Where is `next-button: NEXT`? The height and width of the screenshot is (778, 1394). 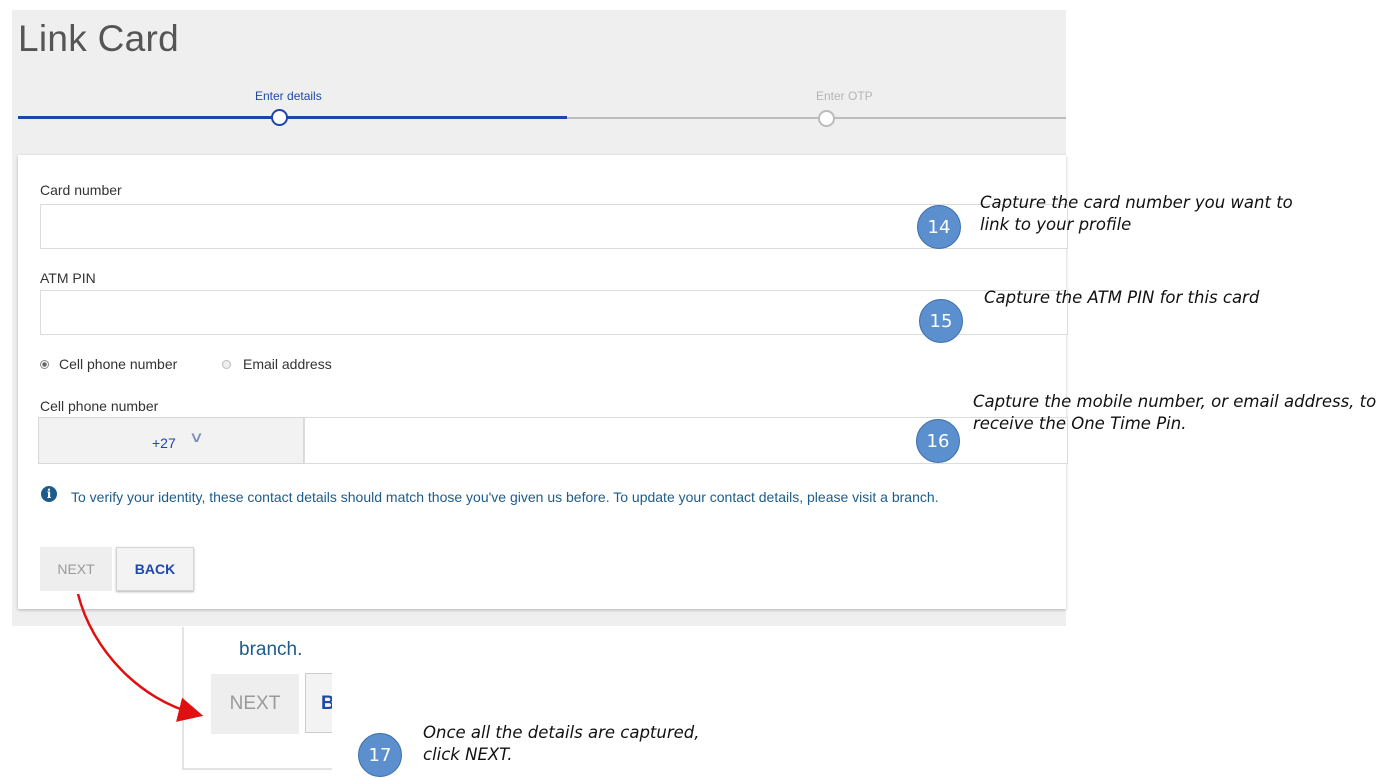
next-button: NEXT is located at coordinates (76, 569).